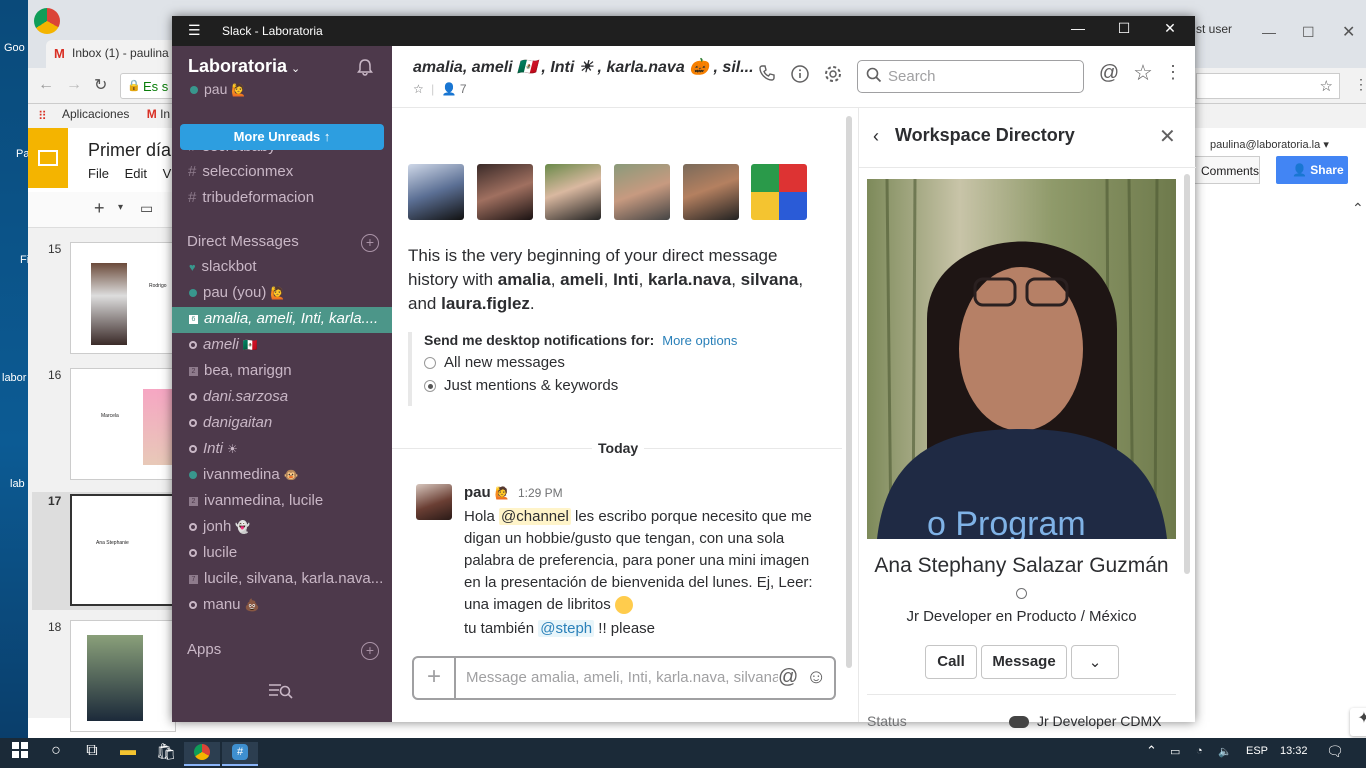  What do you see at coordinates (128, 754) in the screenshot?
I see `file-explorer-icon: ▬` at bounding box center [128, 754].